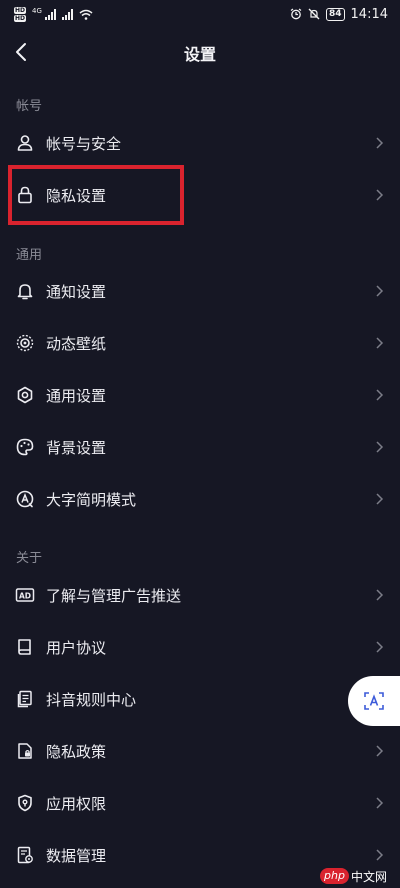 This screenshot has width=400, height=888. I want to click on alarm-icon, so click(296, 14).